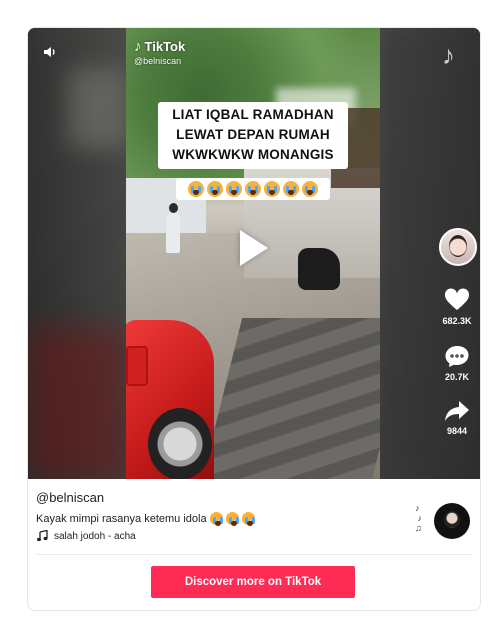 This screenshot has height=631, width=497. What do you see at coordinates (253, 582) in the screenshot?
I see `discover-more-button: Discover more on TikTok` at bounding box center [253, 582].